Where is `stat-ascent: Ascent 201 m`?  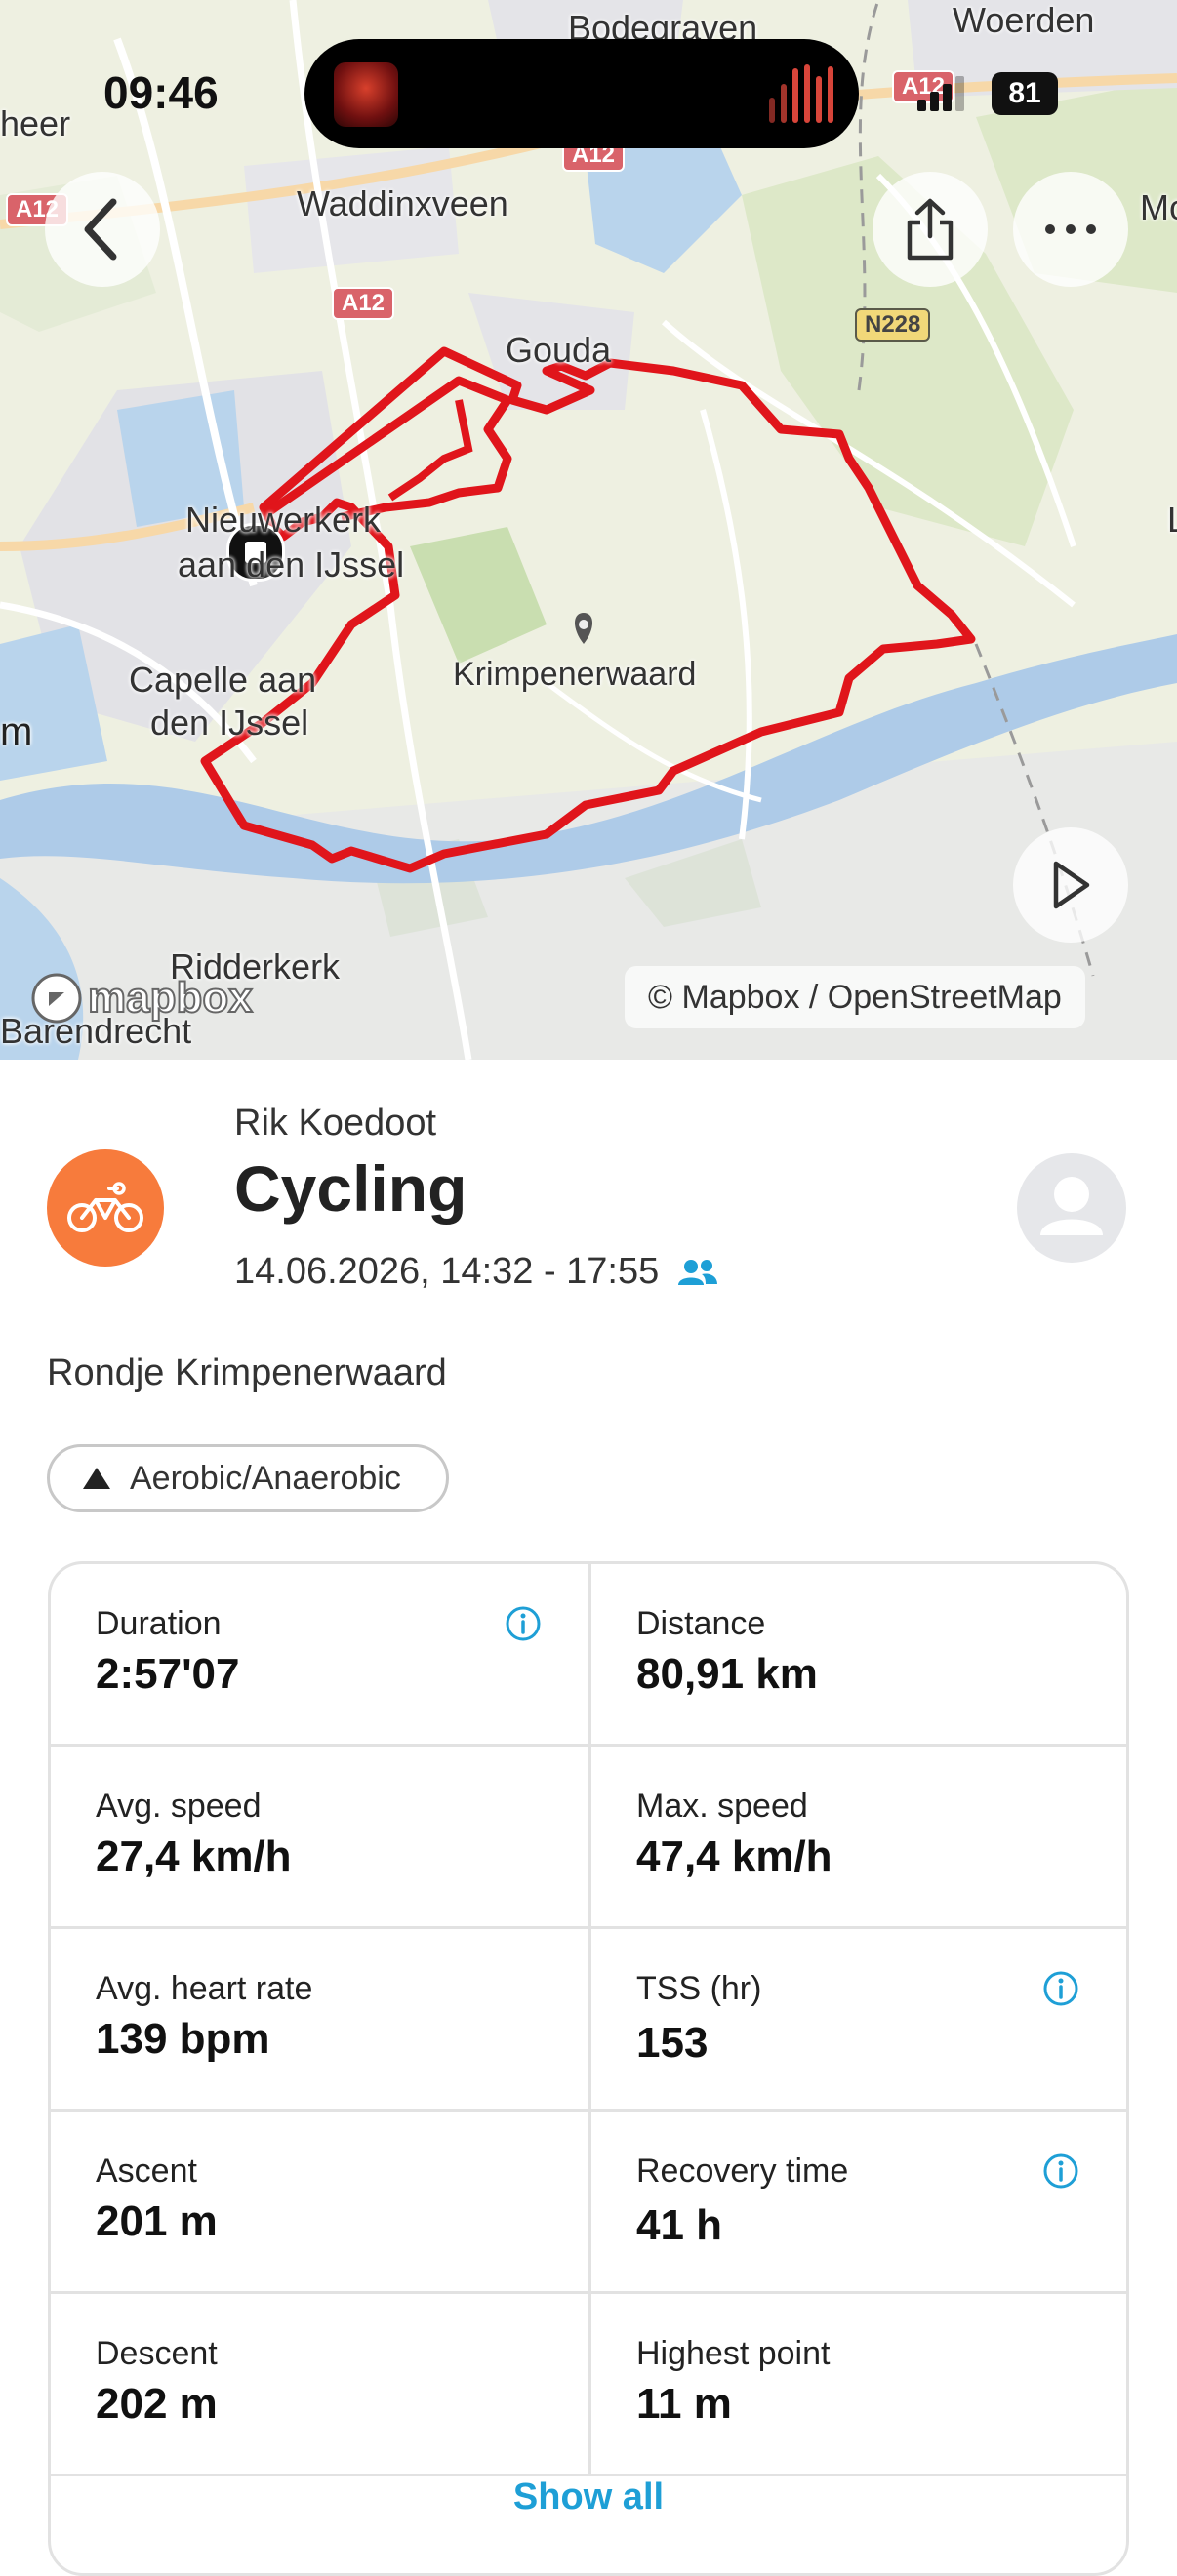 stat-ascent: Ascent 201 m is located at coordinates (320, 2201).